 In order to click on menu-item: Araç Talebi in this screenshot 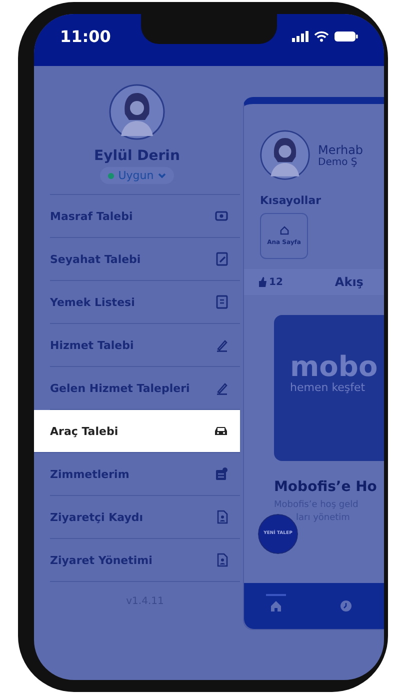, I will do `click(137, 431)`.